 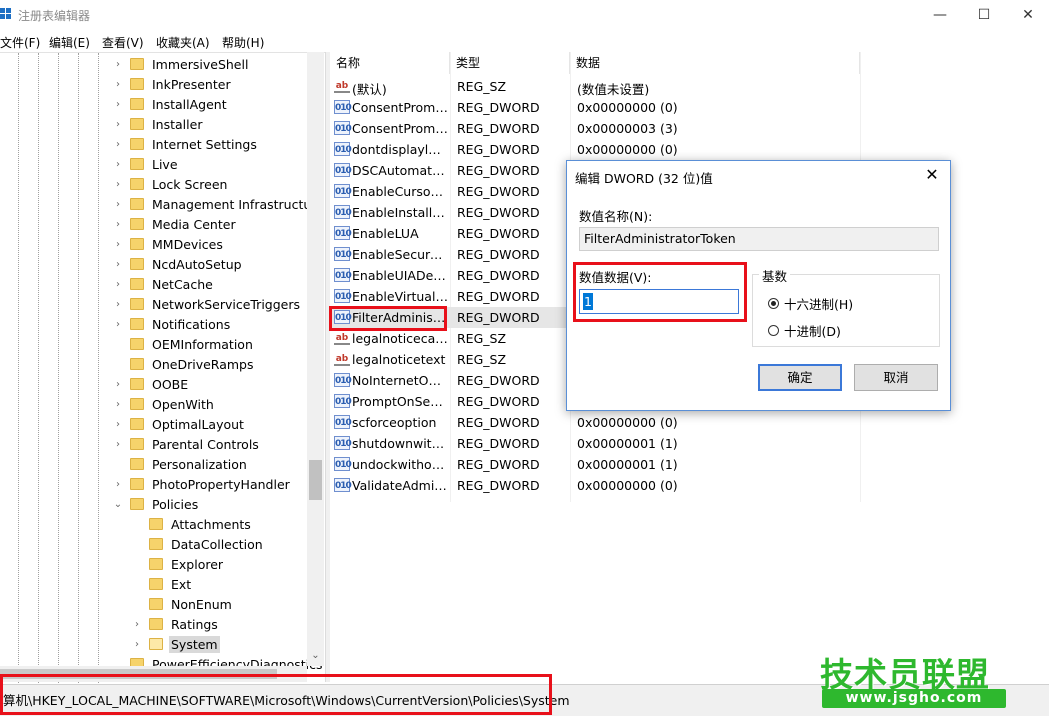 I want to click on tree-item: › PhotoPropertyHandler, so click(x=202, y=484).